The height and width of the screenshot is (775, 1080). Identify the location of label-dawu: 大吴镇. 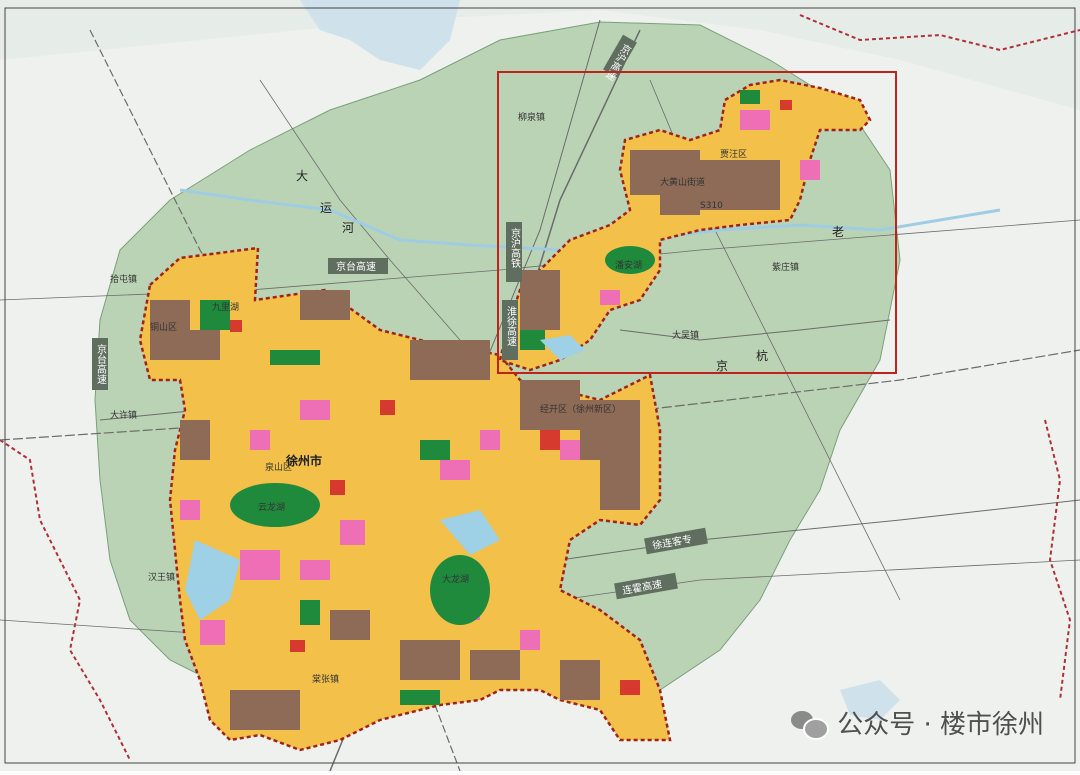
(685, 335).